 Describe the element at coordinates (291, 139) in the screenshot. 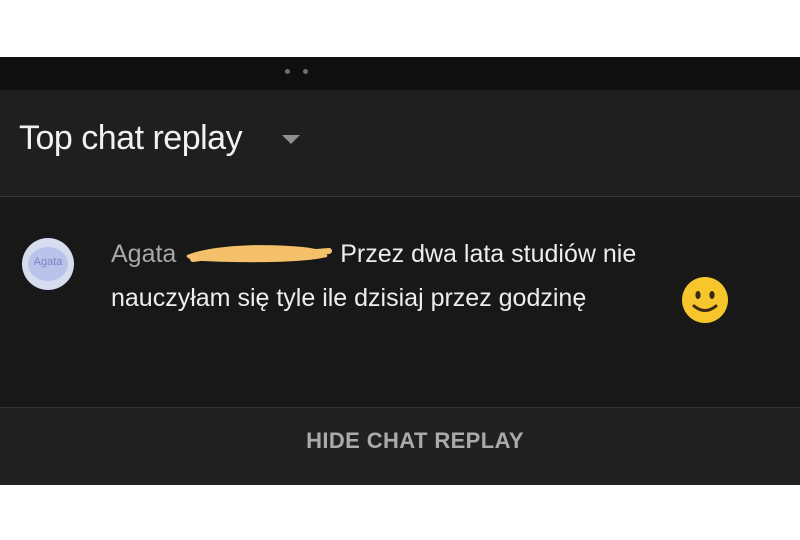

I see `chevron-down-icon` at that location.